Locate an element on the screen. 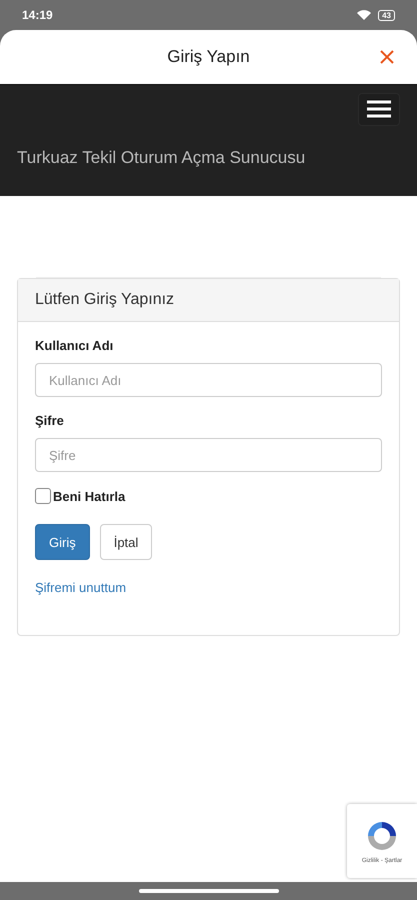 The width and height of the screenshot is (417, 900). field-label: Kullanıcı Adı is located at coordinates (74, 345).